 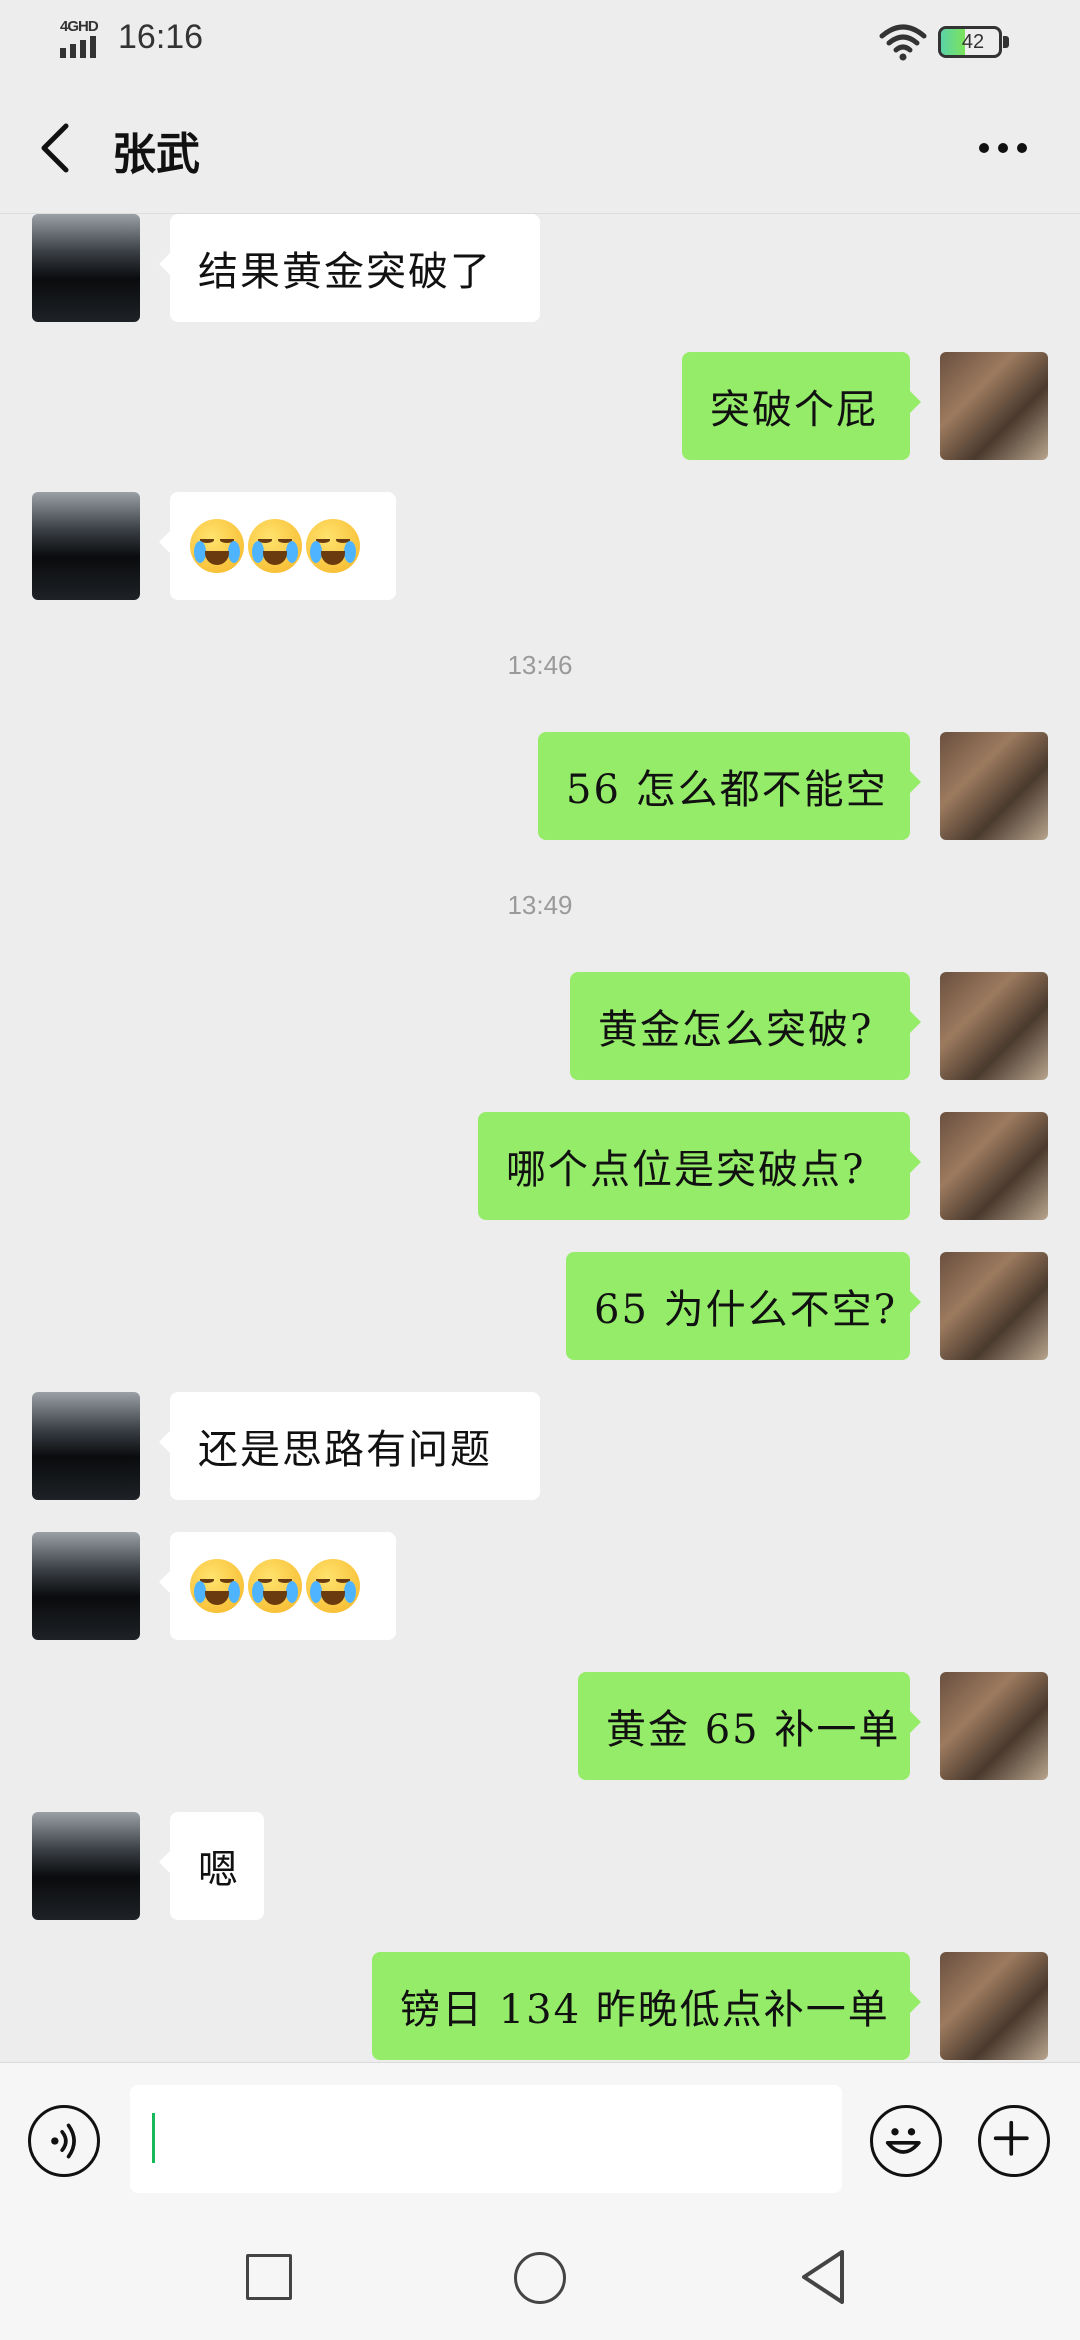 I want to click on message-bubble-outgoing: 哪个点位是突破点?, so click(x=699, y=1166).